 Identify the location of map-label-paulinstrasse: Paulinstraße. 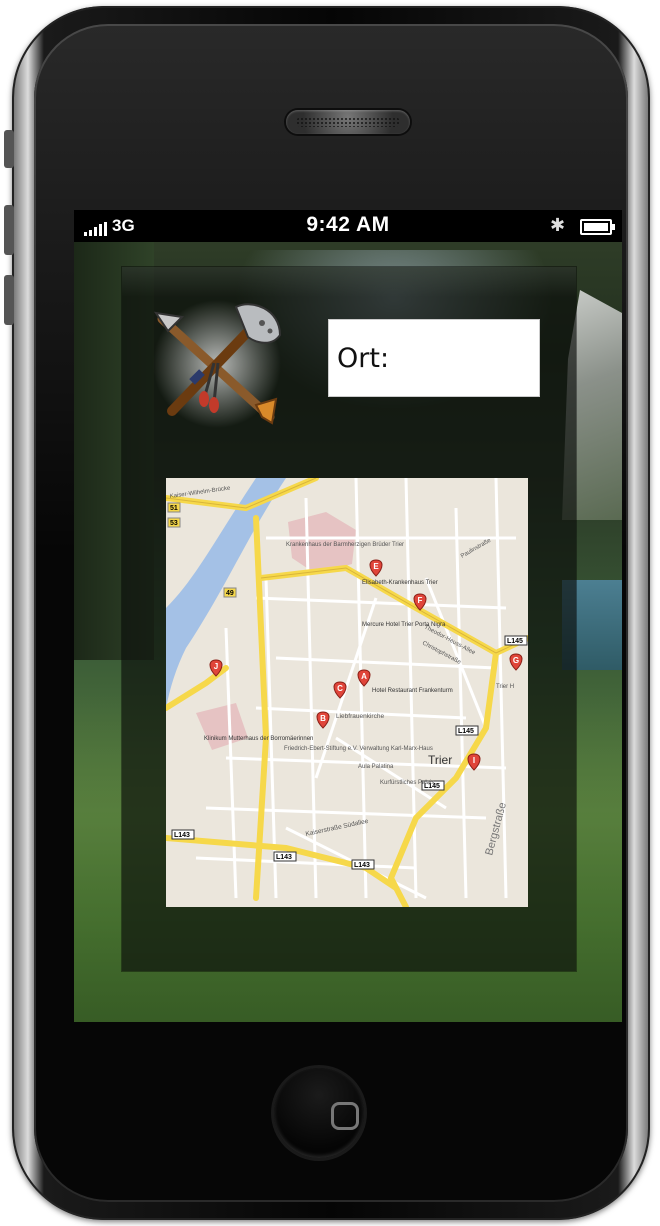
(476, 548).